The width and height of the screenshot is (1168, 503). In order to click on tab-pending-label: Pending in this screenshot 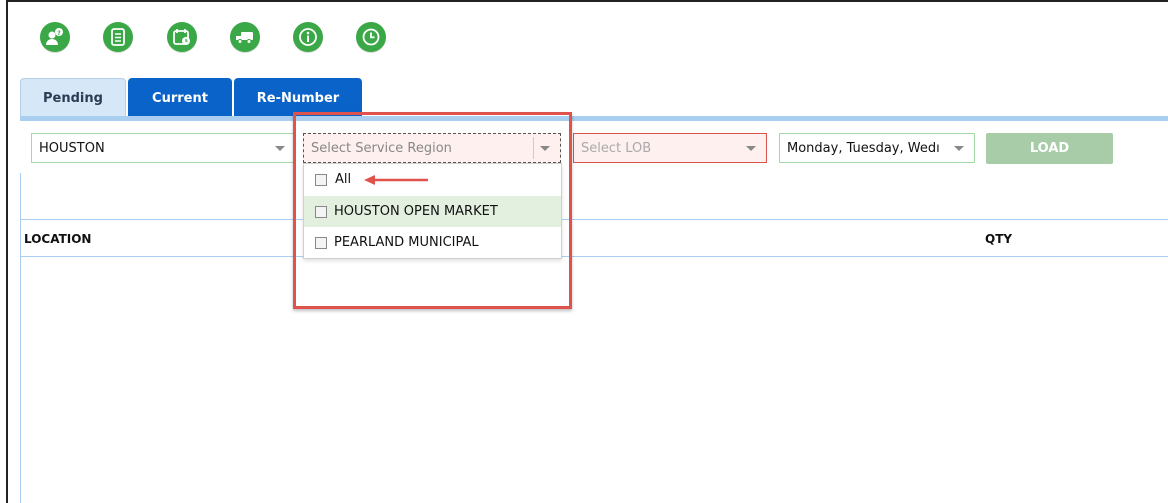, I will do `click(73, 98)`.